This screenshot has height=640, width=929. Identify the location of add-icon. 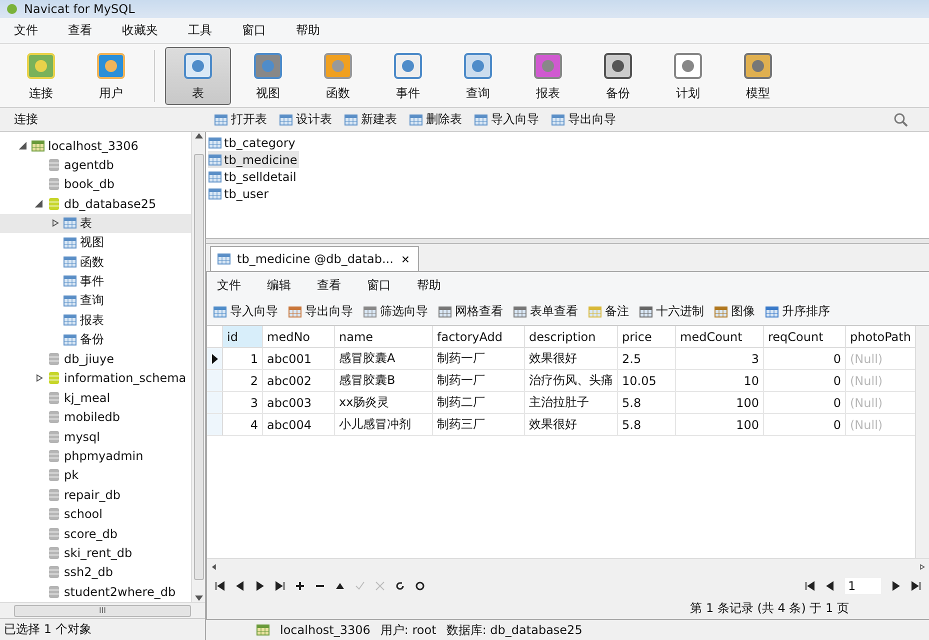
(300, 586).